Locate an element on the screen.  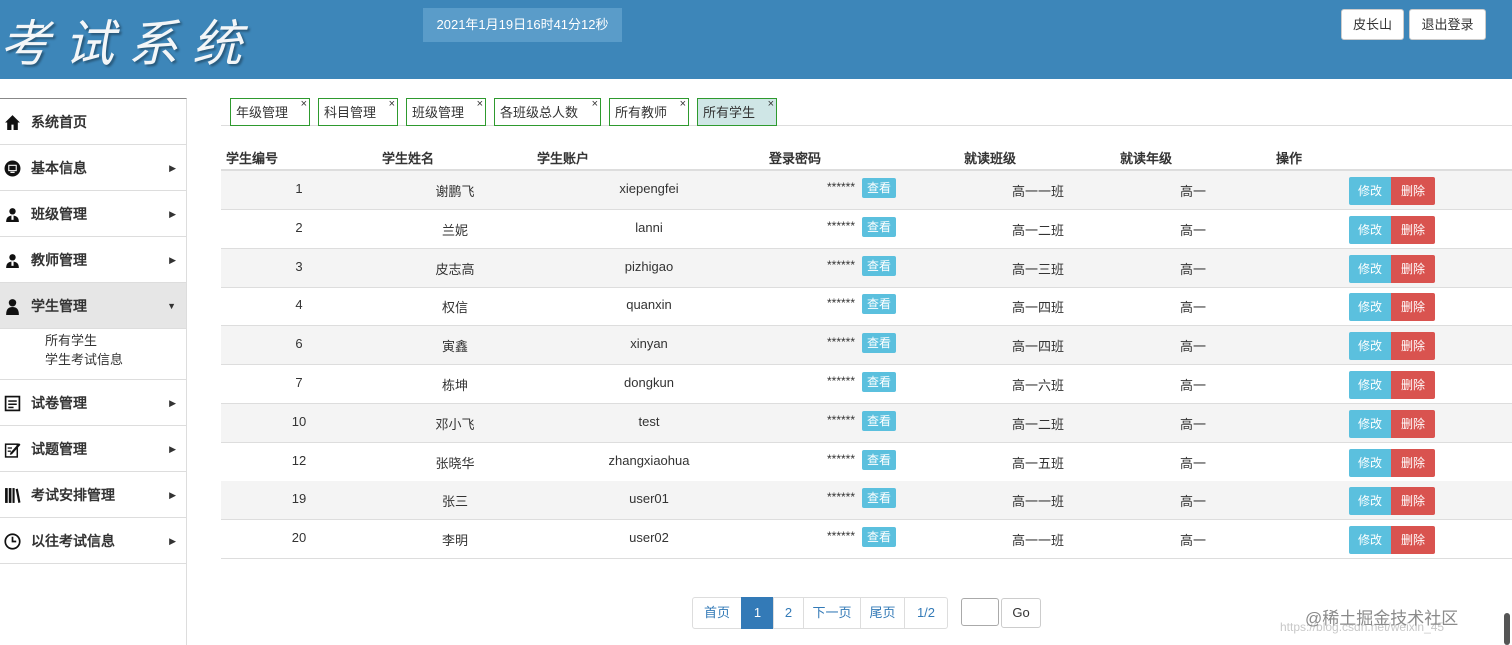
cell-class: 高一六班 is located at coordinates (1037, 385).